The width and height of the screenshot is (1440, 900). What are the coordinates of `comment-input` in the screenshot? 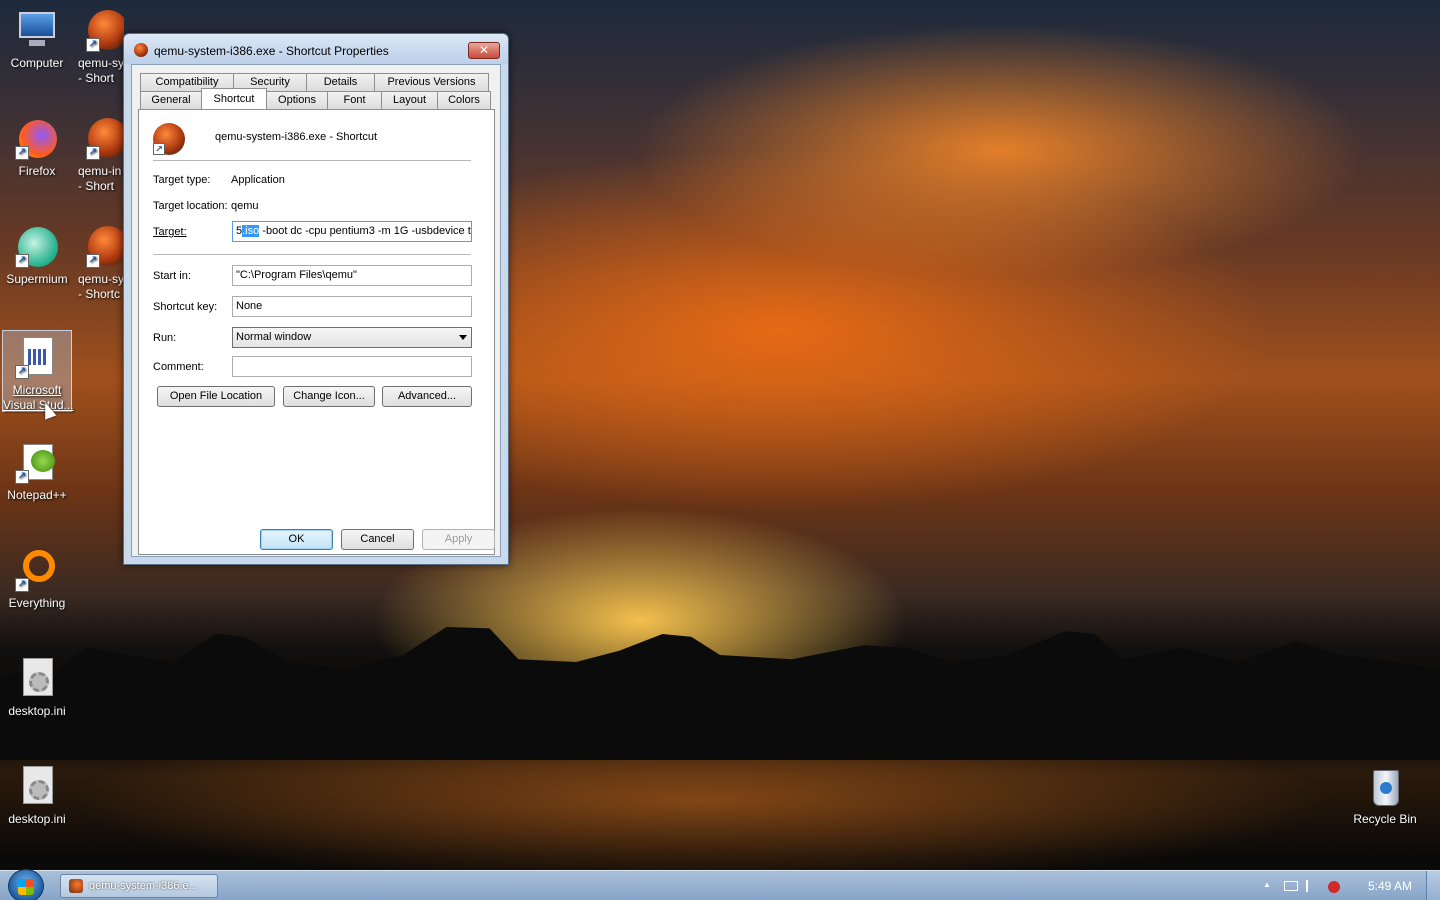 It's located at (352, 366).